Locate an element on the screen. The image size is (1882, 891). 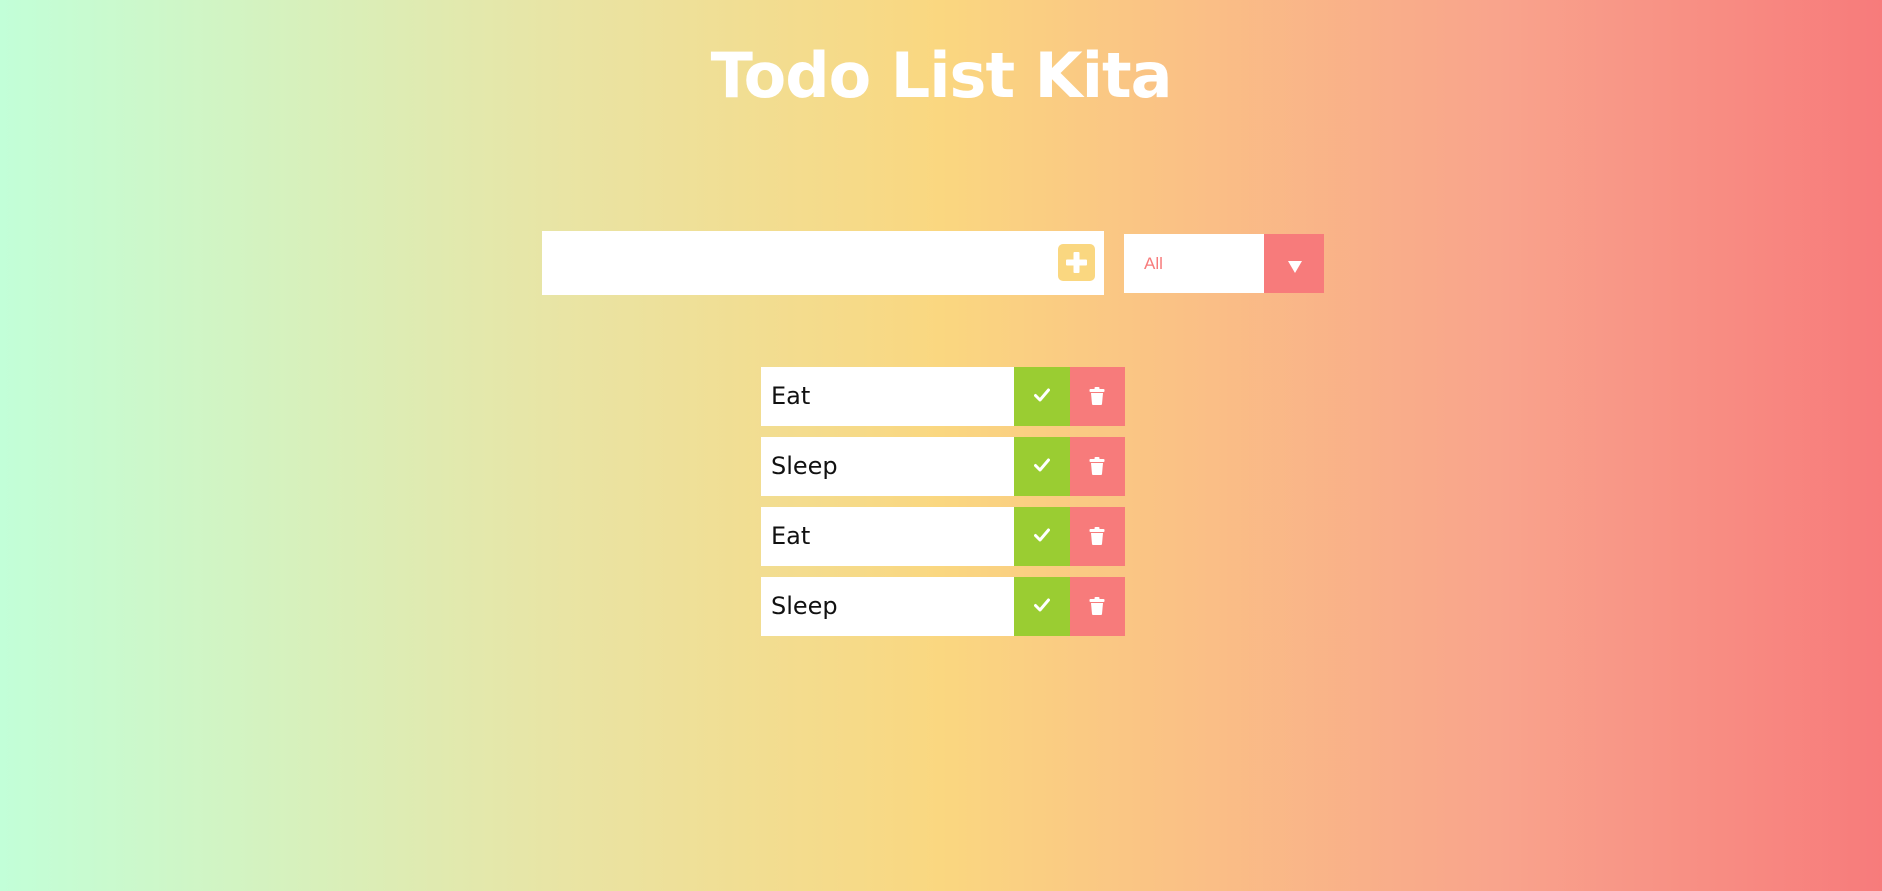
plus-icon is located at coordinates (1076, 262).